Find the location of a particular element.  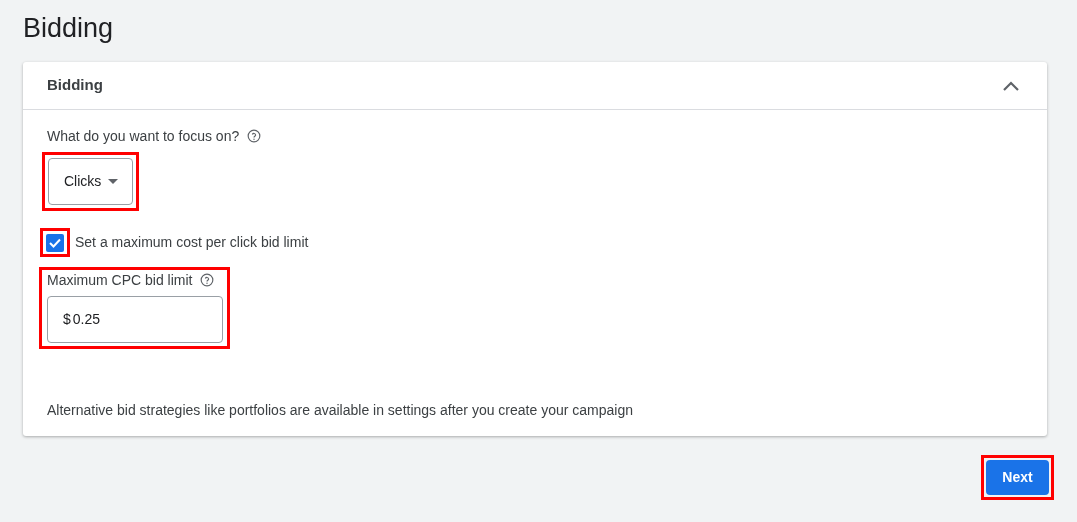

caret-icon is located at coordinates (113, 181).